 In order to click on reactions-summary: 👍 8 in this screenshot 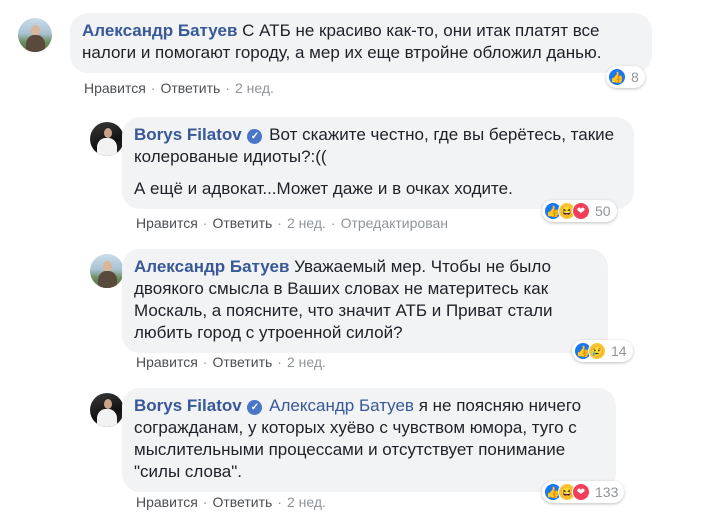, I will do `click(625, 77)`.